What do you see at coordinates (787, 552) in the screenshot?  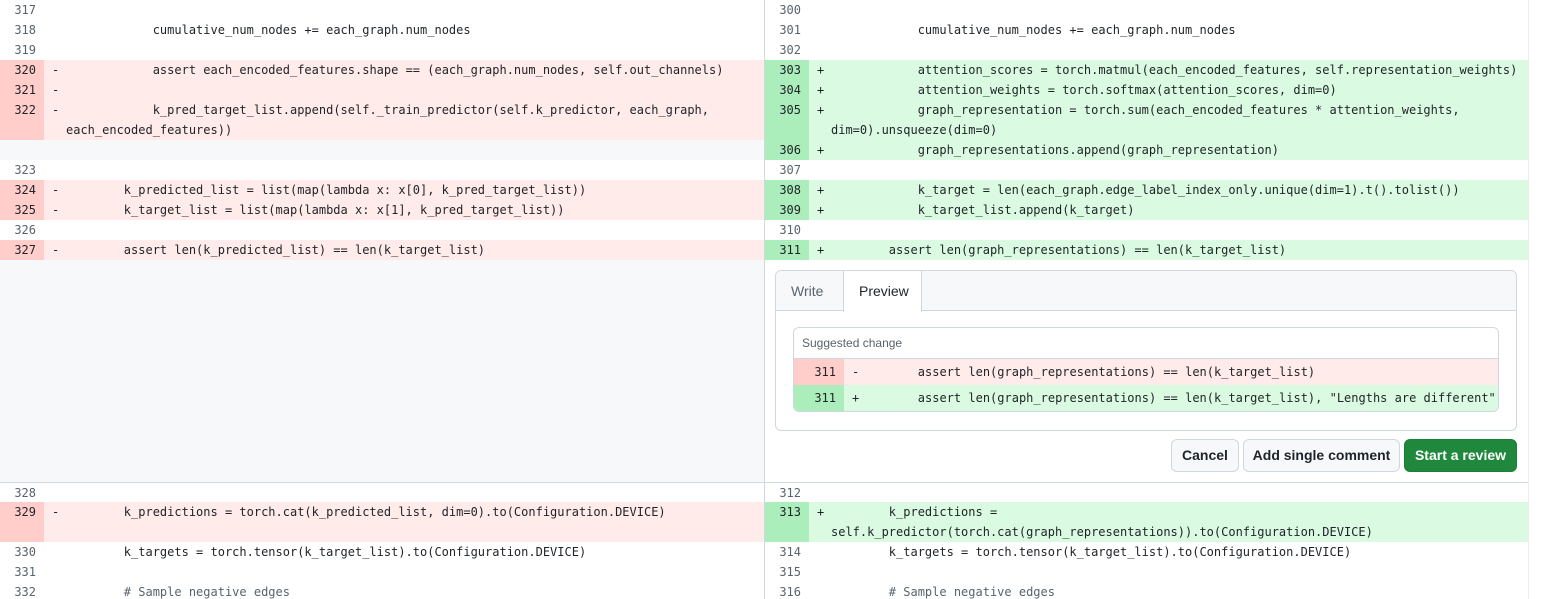 I see `line-number: 314` at bounding box center [787, 552].